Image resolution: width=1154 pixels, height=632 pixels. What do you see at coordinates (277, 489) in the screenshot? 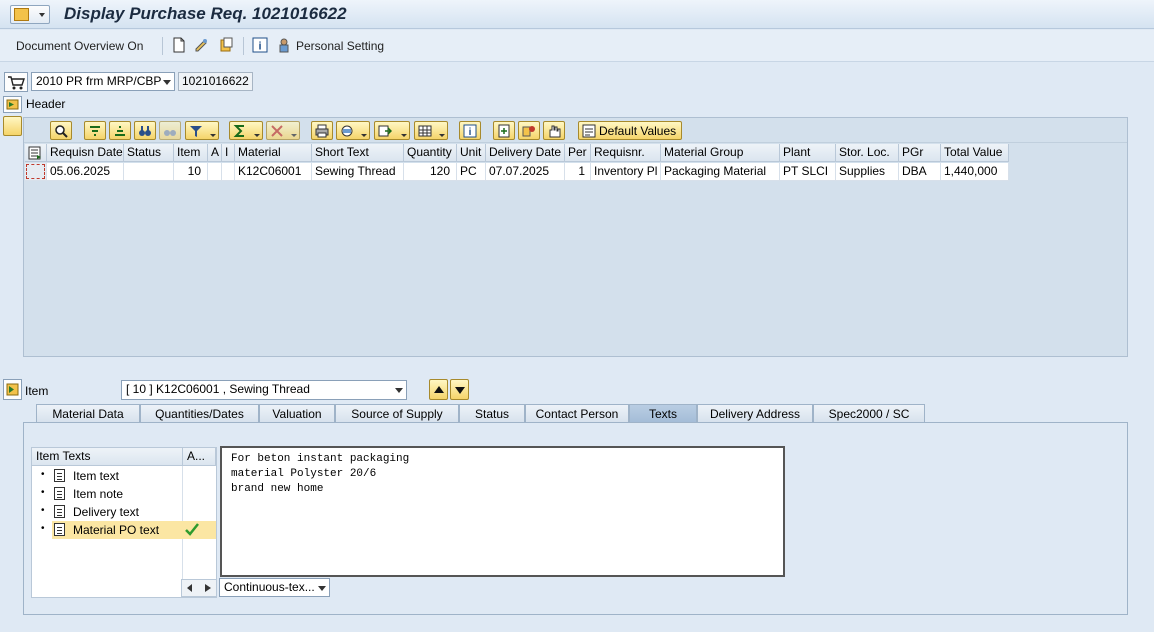
I see `editor-line: brand new home` at bounding box center [277, 489].